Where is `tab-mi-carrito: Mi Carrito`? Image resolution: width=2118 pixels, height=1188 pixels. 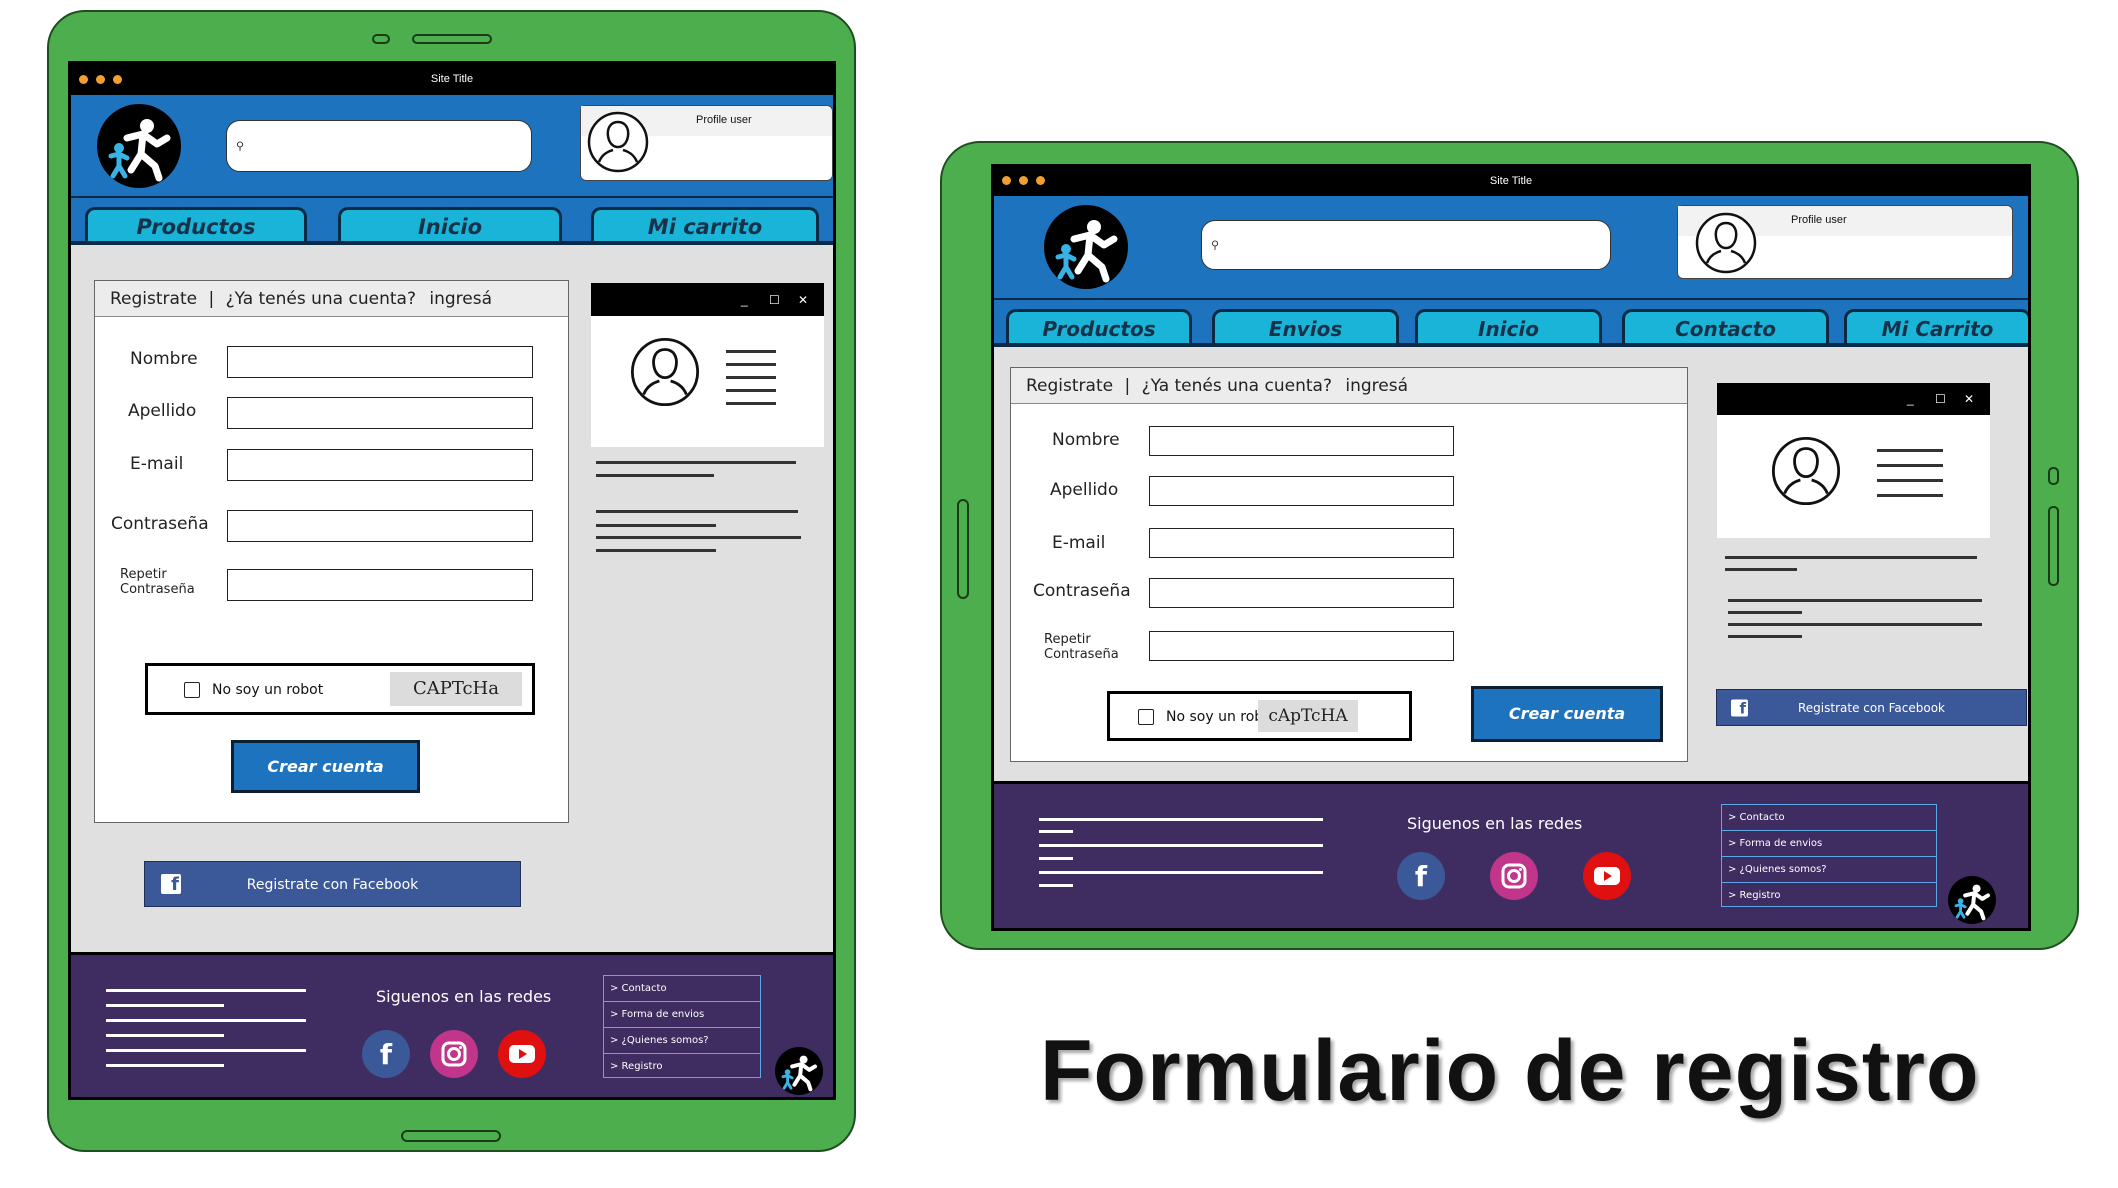 tab-mi-carrito: Mi Carrito is located at coordinates (1936, 326).